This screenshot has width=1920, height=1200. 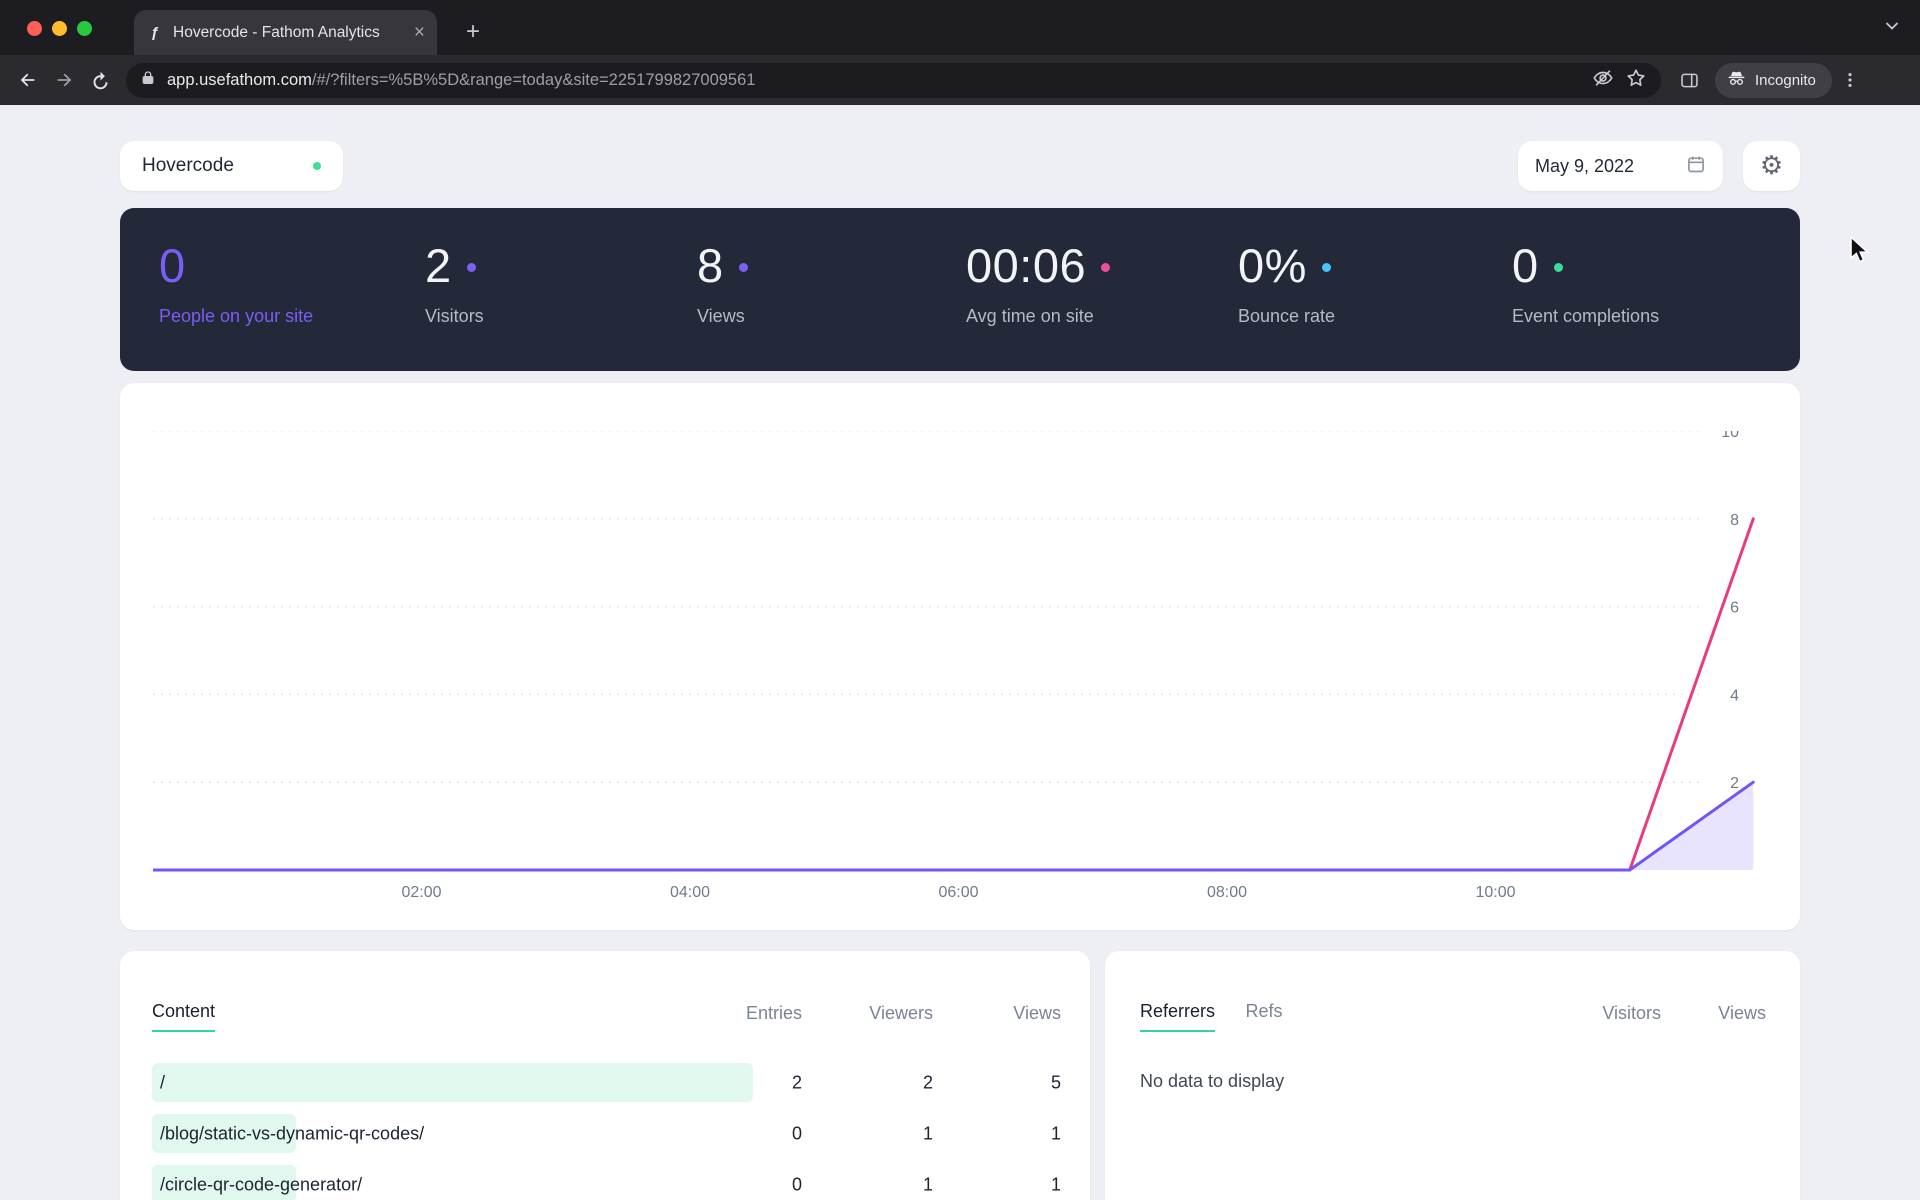 What do you see at coordinates (1453, 1016) in the screenshot?
I see `referrers-card-header: Referrers Refs Visitors Views` at bounding box center [1453, 1016].